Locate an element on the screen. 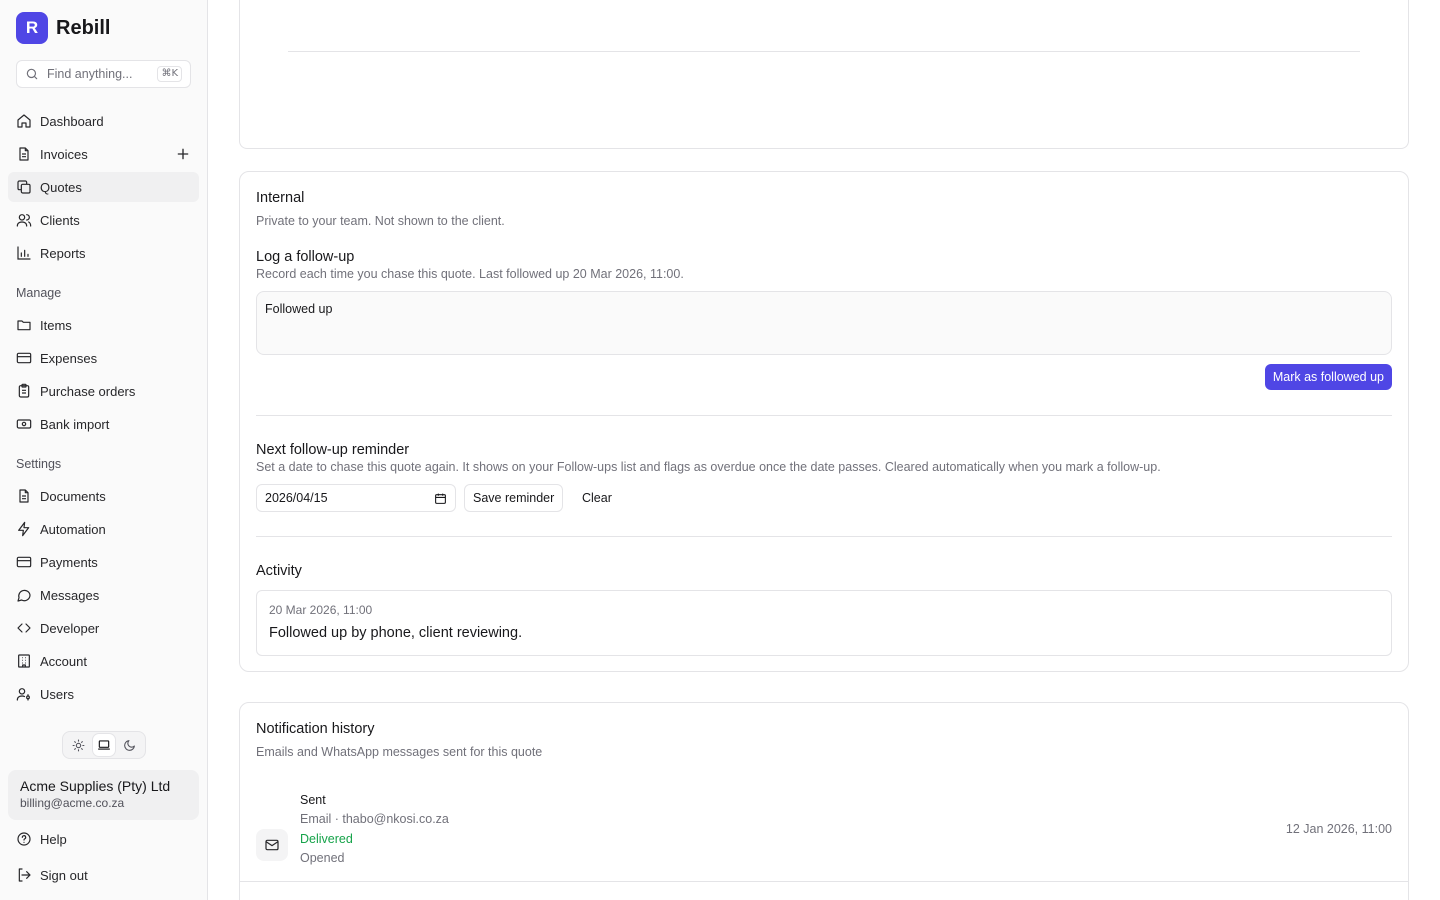 The height and width of the screenshot is (900, 1440). sidebar-item-payments: Payments is located at coordinates (103, 562).